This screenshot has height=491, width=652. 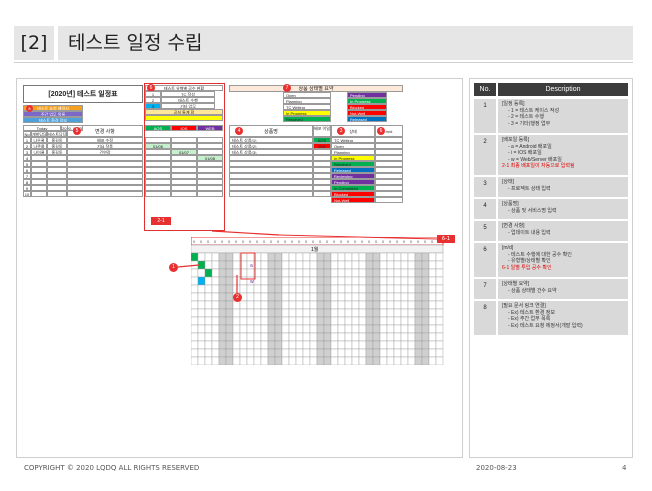 What do you see at coordinates (563, 289) in the screenshot?
I see `row-description: [상태별 요약] - 상품 상태별 건수 요약` at bounding box center [563, 289].